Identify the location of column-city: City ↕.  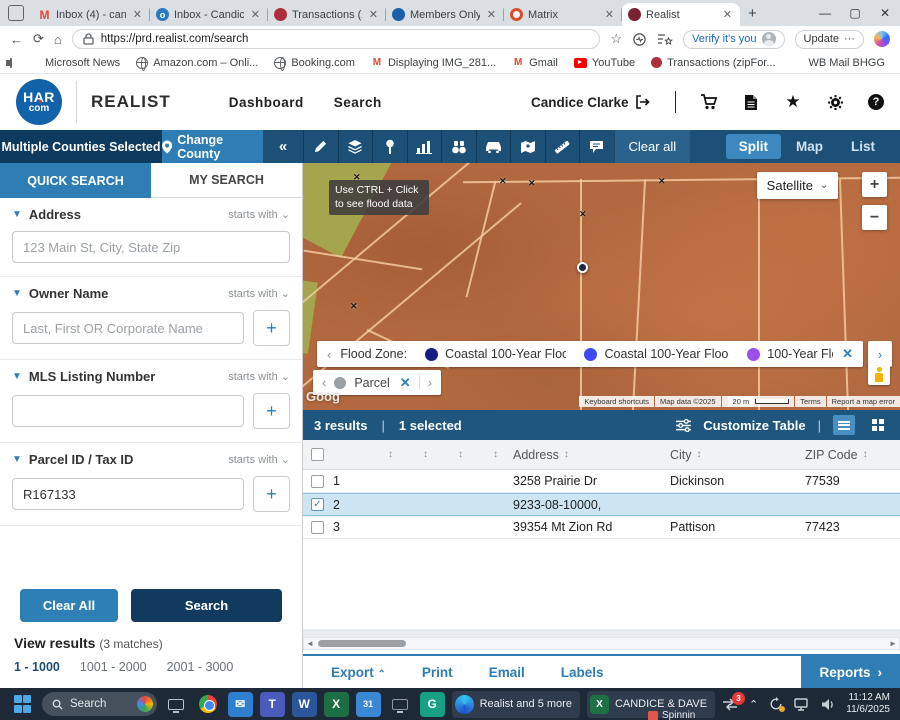
(737, 455).